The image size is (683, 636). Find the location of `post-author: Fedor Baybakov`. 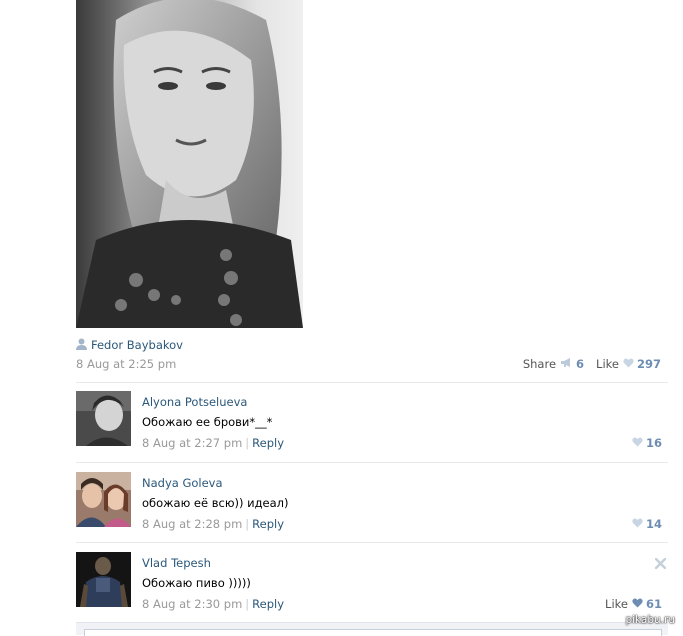

post-author: Fedor Baybakov is located at coordinates (129, 345).